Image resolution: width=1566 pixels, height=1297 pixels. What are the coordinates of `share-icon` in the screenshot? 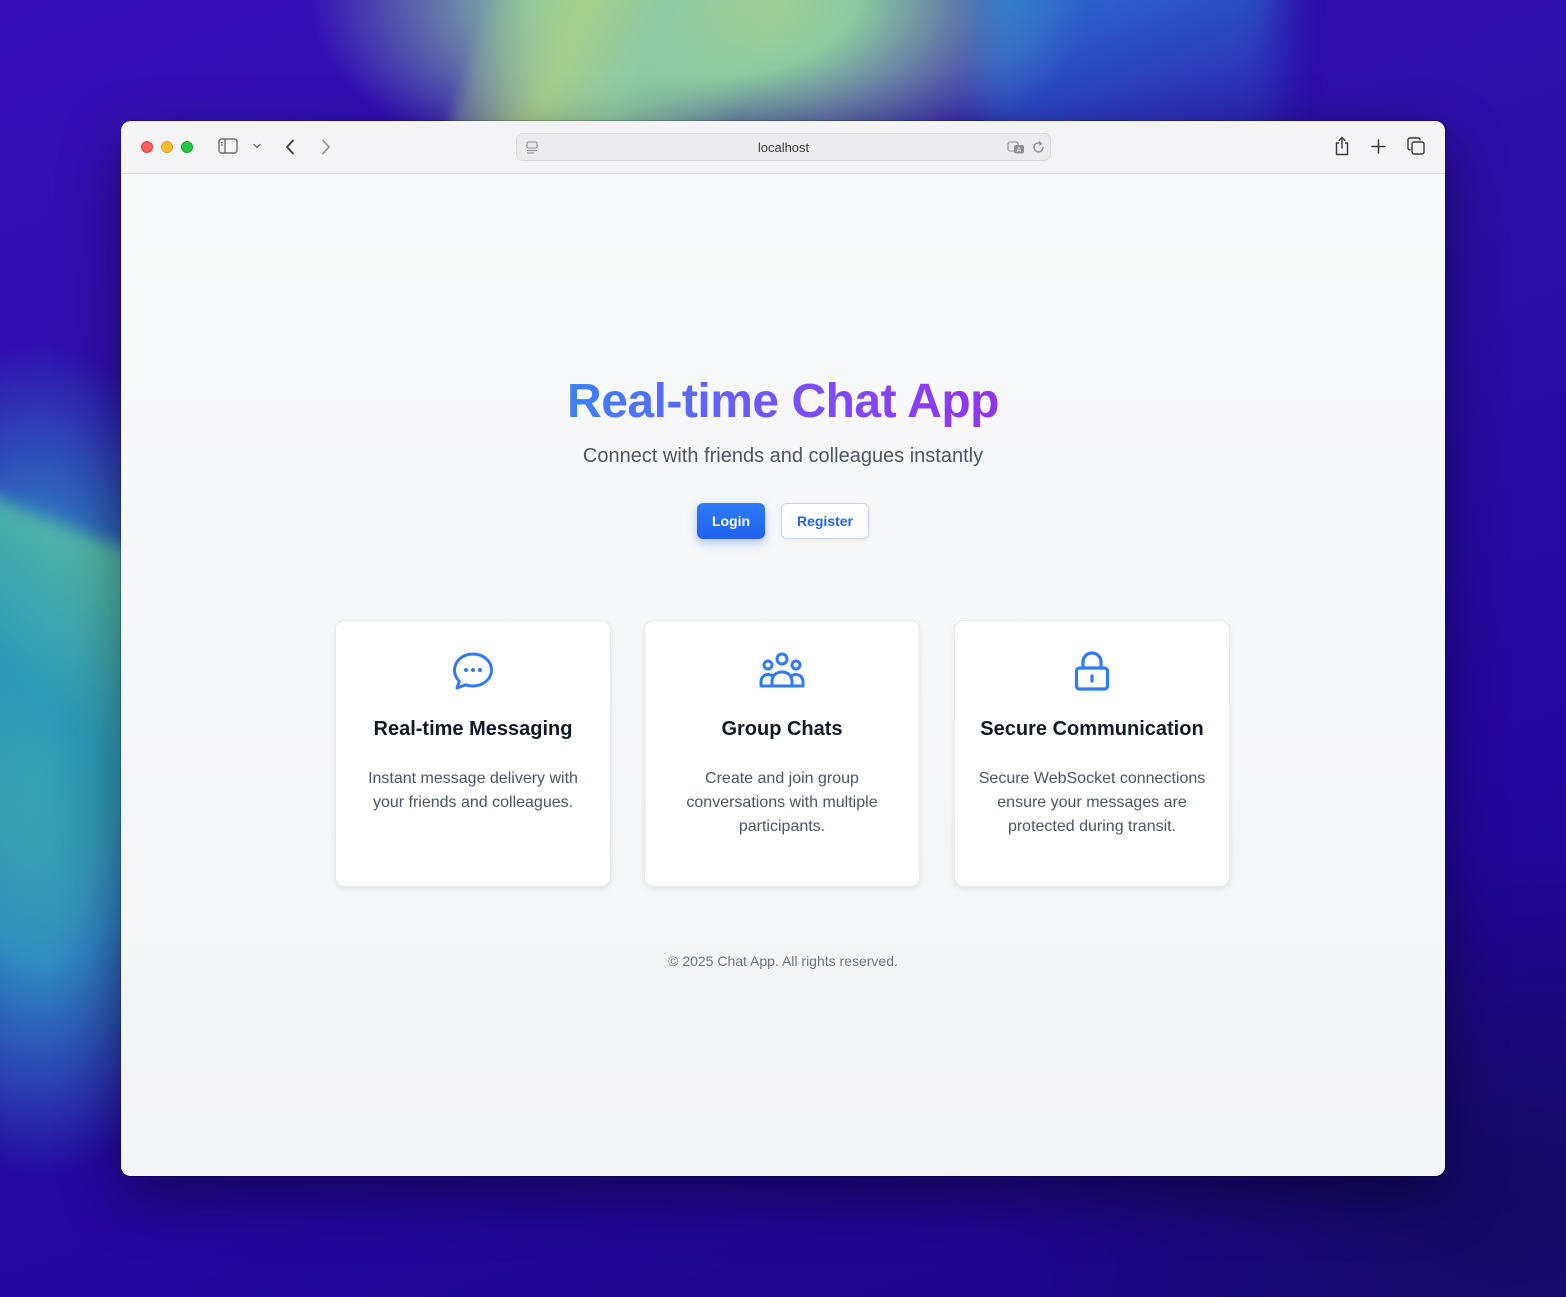 It's located at (1342, 146).